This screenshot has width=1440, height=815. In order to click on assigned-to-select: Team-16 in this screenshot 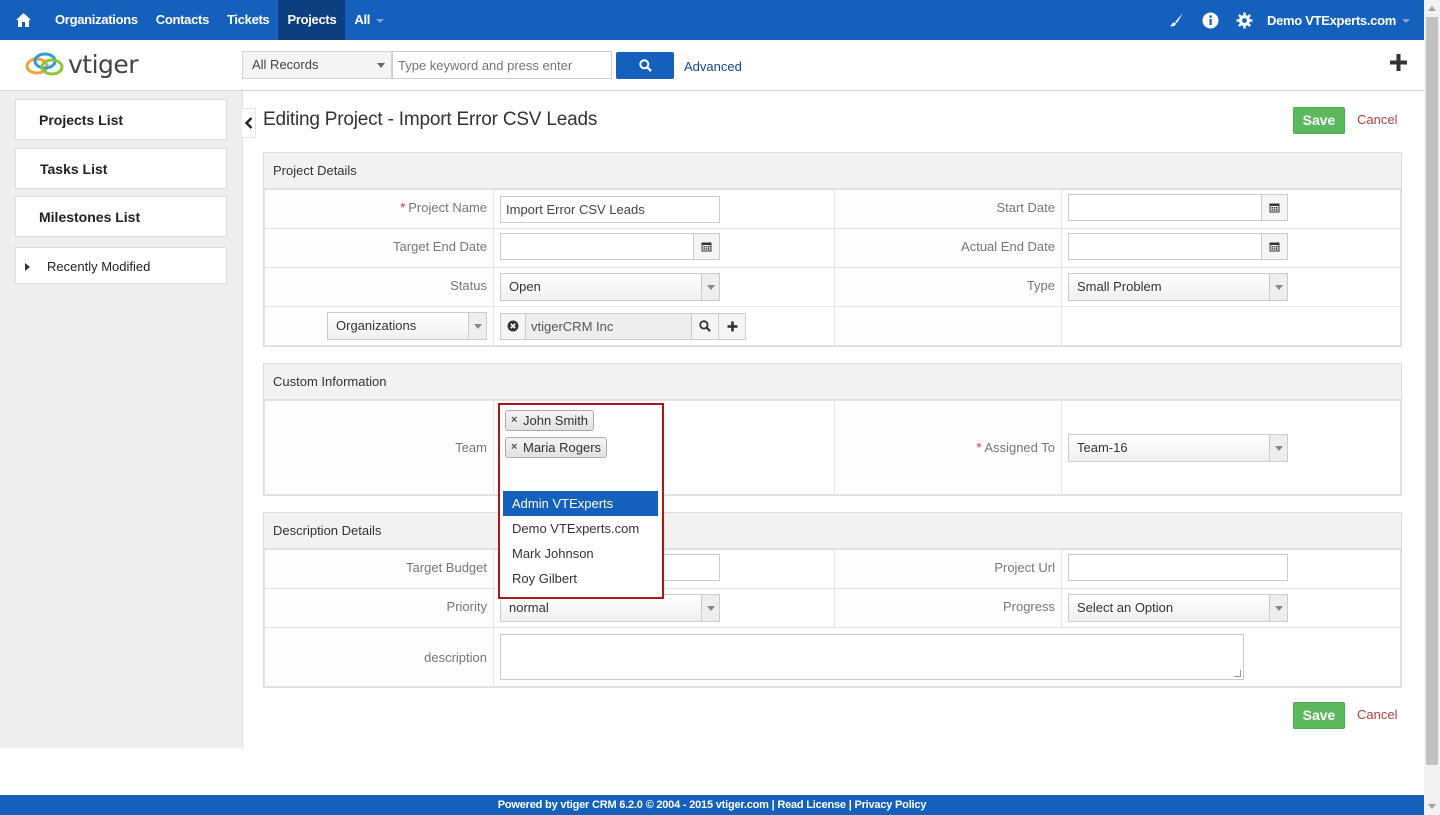, I will do `click(1178, 447)`.